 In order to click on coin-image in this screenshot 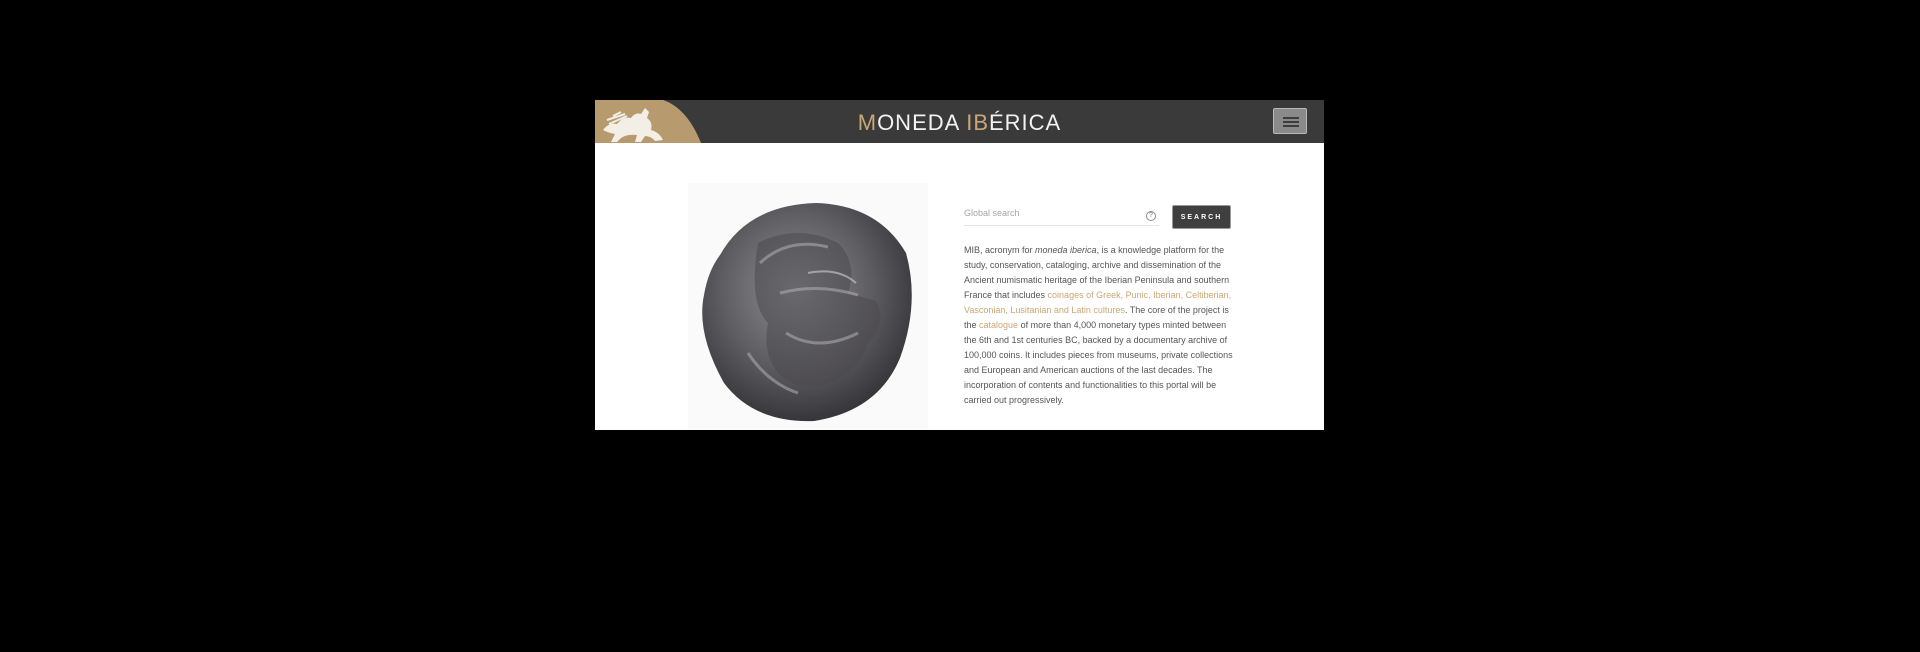, I will do `click(808, 306)`.